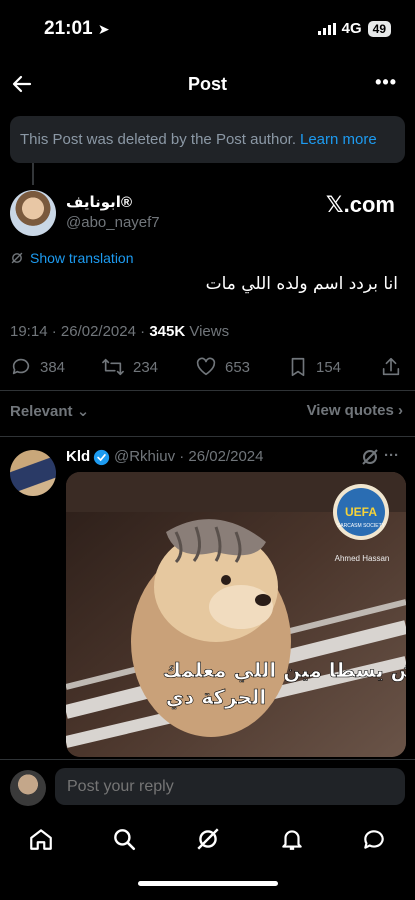  I want to click on heart-icon, so click(206, 366).